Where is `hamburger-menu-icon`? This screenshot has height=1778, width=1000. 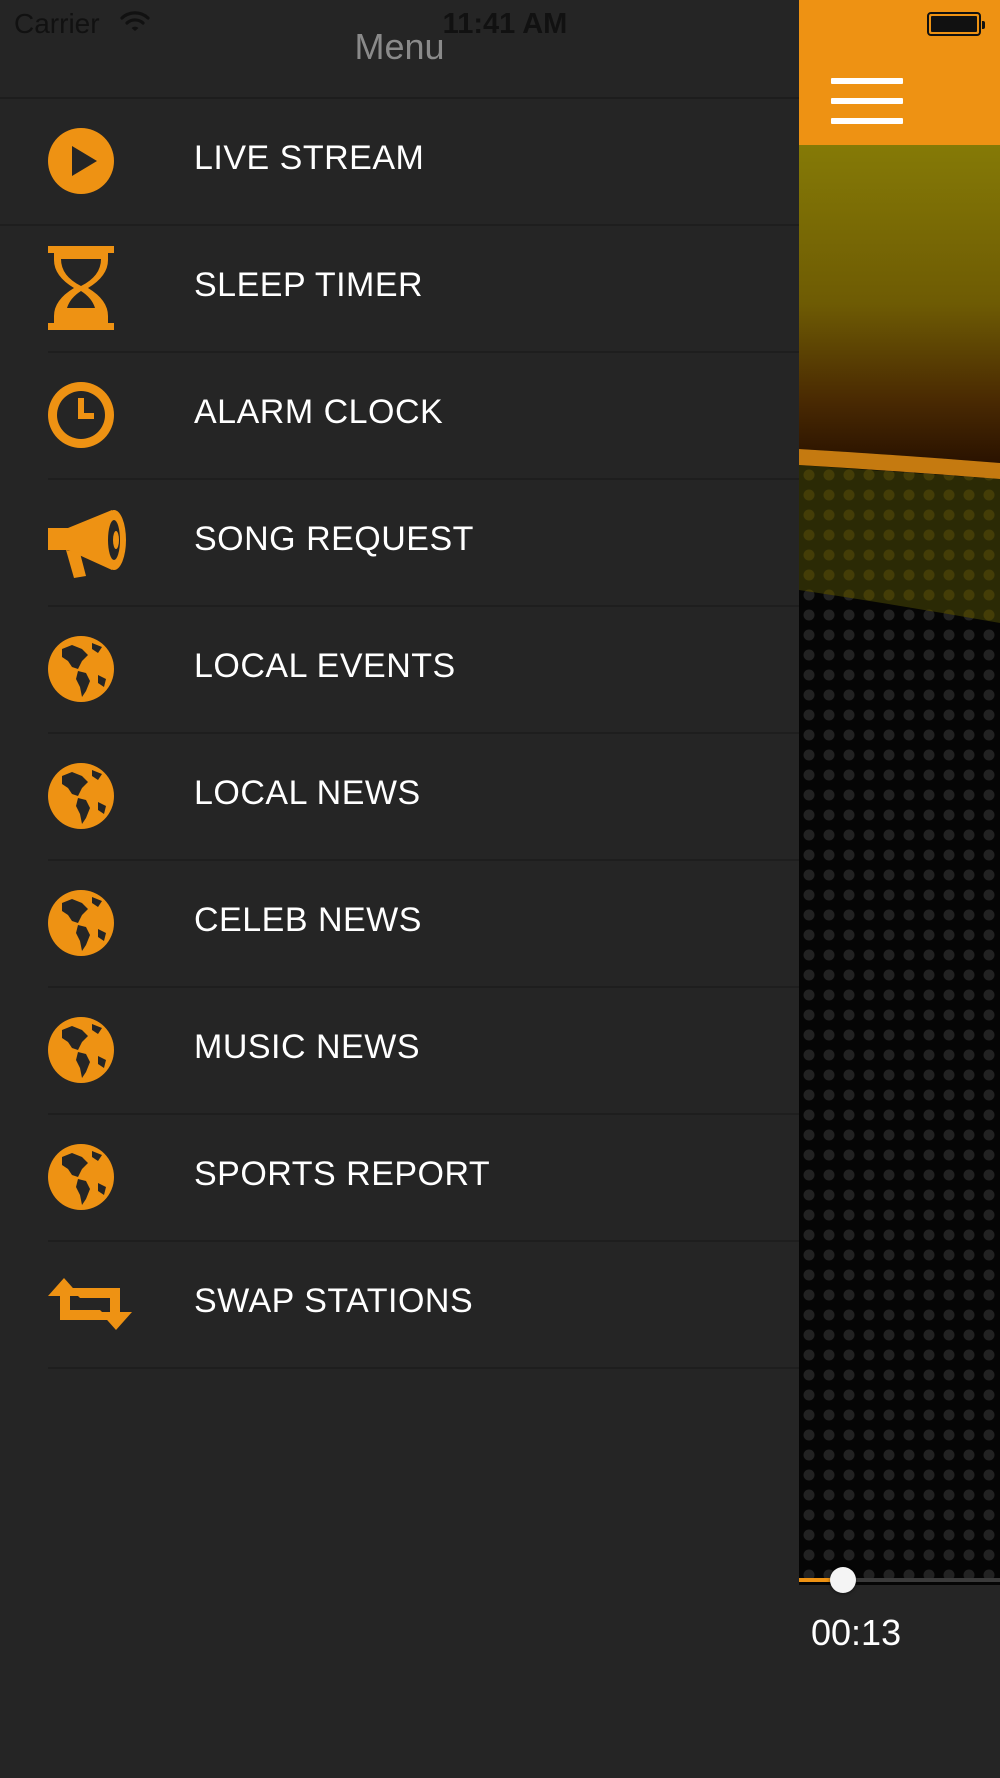
hamburger-menu-icon is located at coordinates (867, 102).